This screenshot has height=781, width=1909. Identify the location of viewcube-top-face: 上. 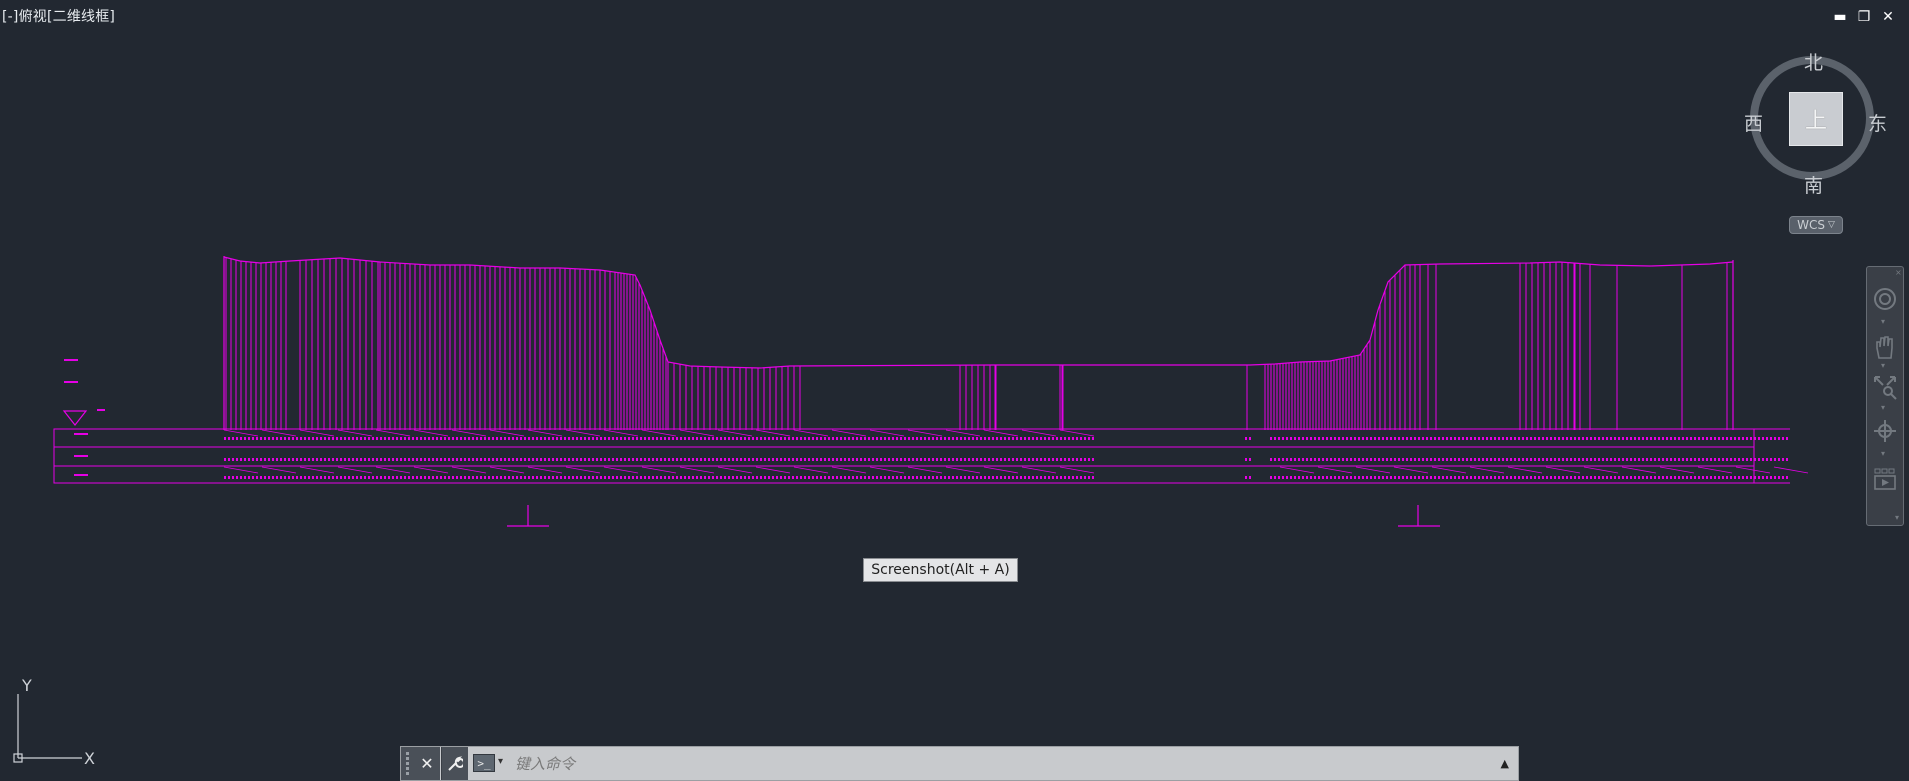
(1816, 119).